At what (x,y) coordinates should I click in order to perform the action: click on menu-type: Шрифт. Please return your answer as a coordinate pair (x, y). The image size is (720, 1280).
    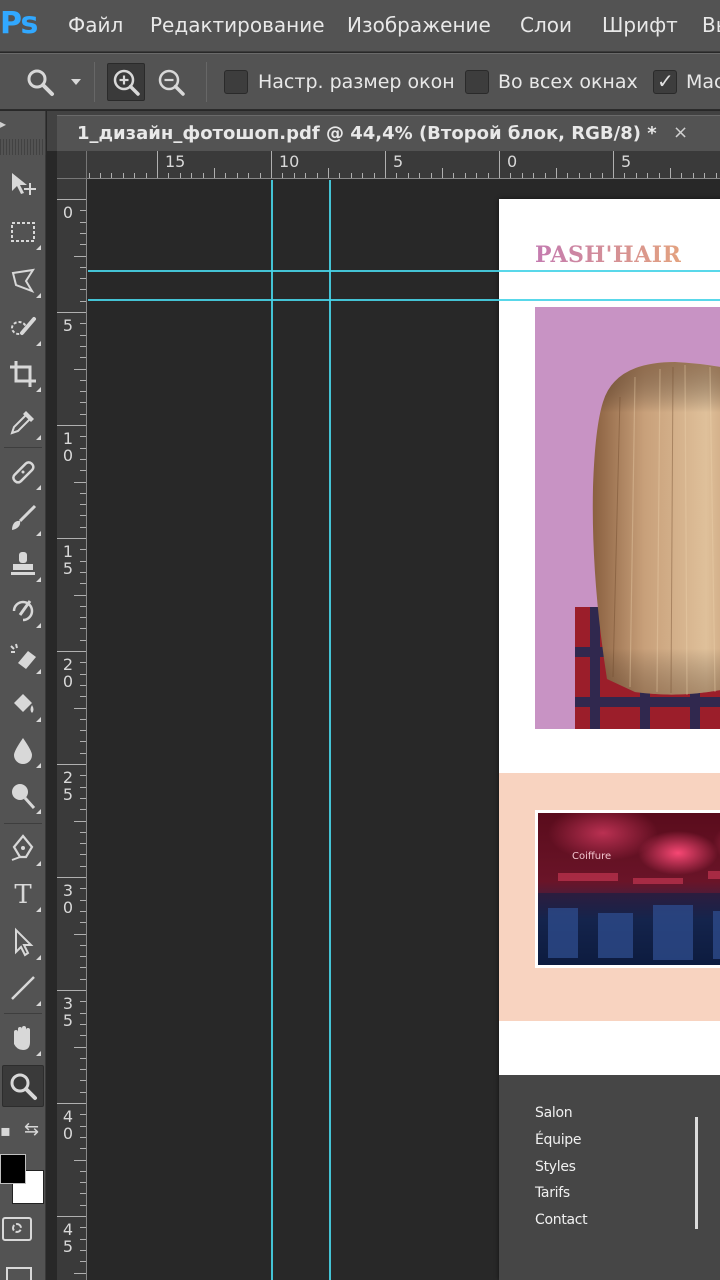
    Looking at the image, I should click on (640, 25).